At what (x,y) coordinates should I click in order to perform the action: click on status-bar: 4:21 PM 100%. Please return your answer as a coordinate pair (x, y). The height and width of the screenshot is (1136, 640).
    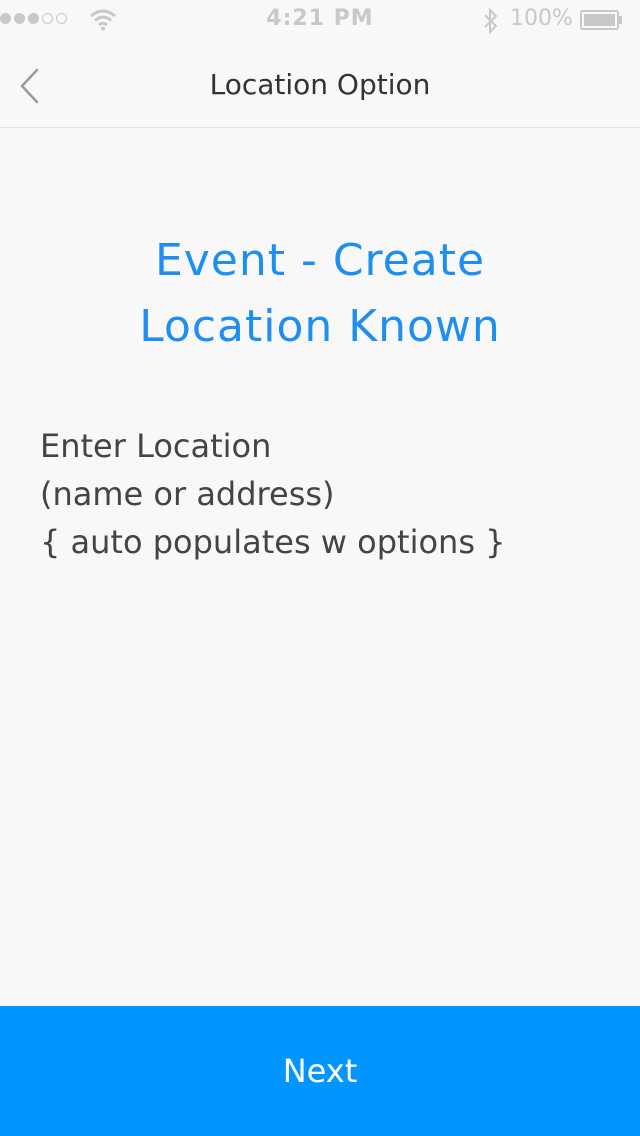
    Looking at the image, I should click on (320, 20).